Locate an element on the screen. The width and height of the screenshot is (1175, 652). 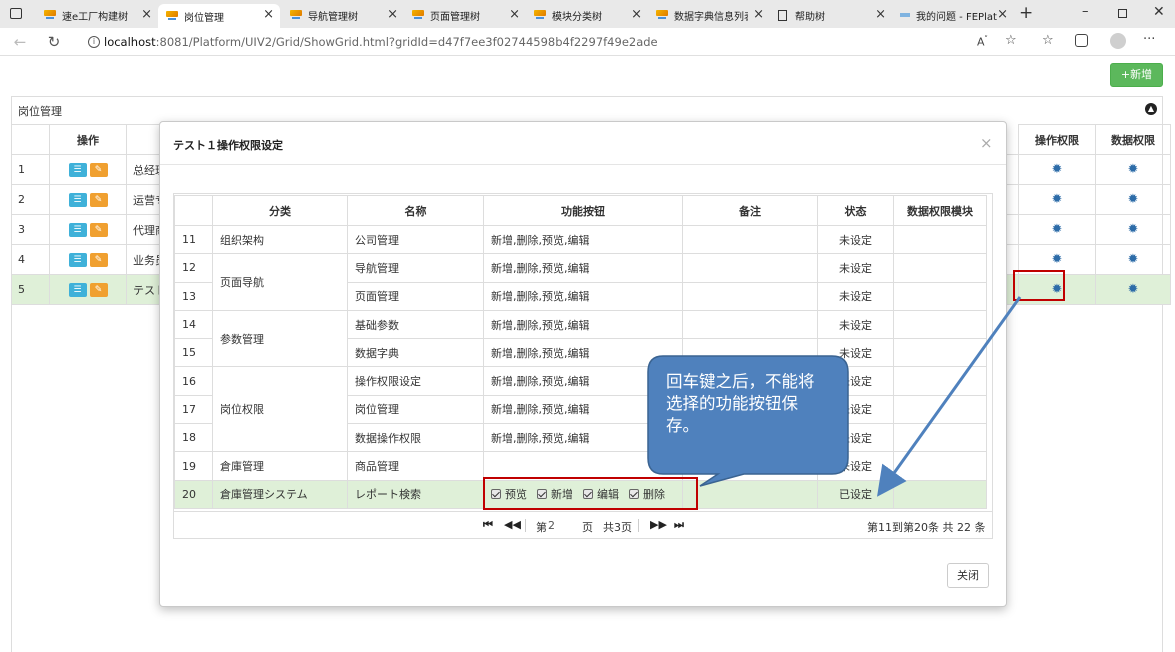
close-button: 关闭 is located at coordinates (968, 575).